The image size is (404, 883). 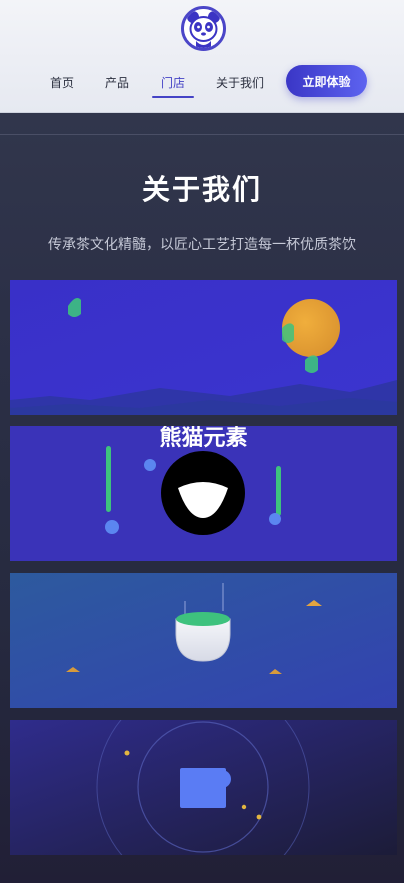 What do you see at coordinates (203, 640) in the screenshot?
I see `tea-bowl-illustration` at bounding box center [203, 640].